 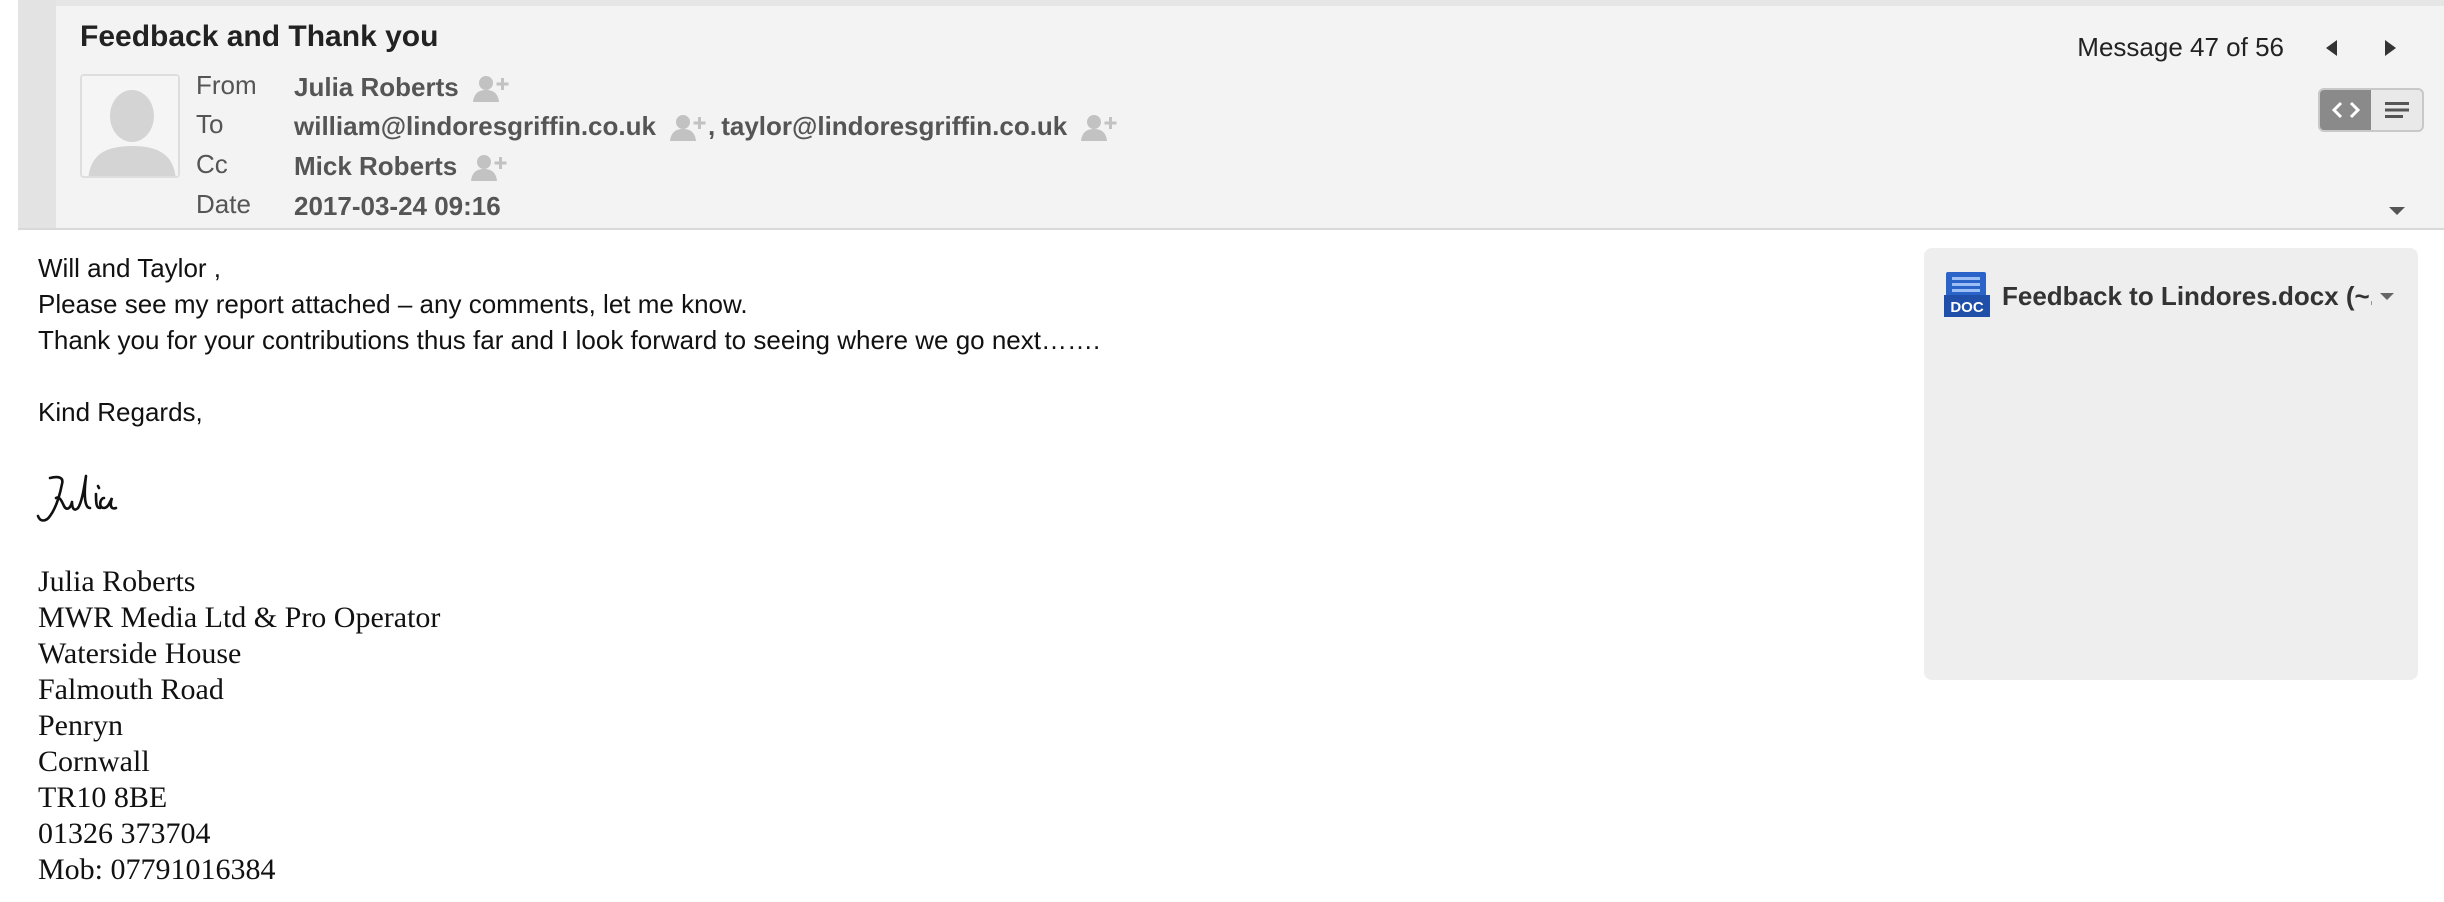 I want to click on cc-value: Mick Roberts, so click(x=375, y=166).